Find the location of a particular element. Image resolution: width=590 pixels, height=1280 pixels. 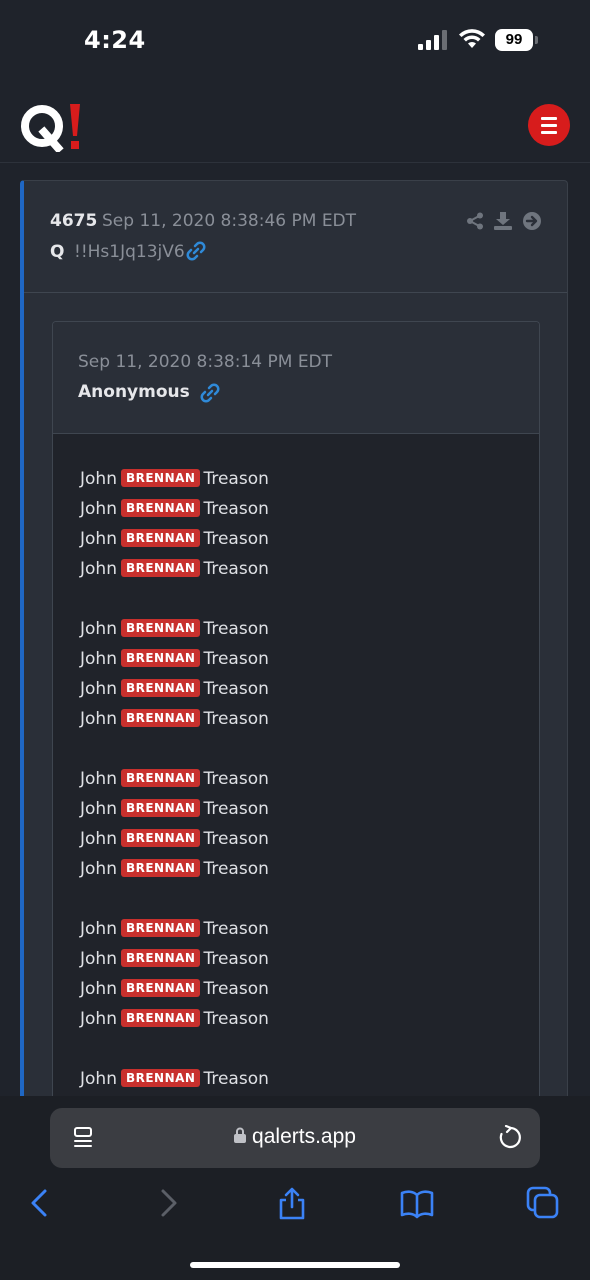

download-icon is located at coordinates (503, 221).